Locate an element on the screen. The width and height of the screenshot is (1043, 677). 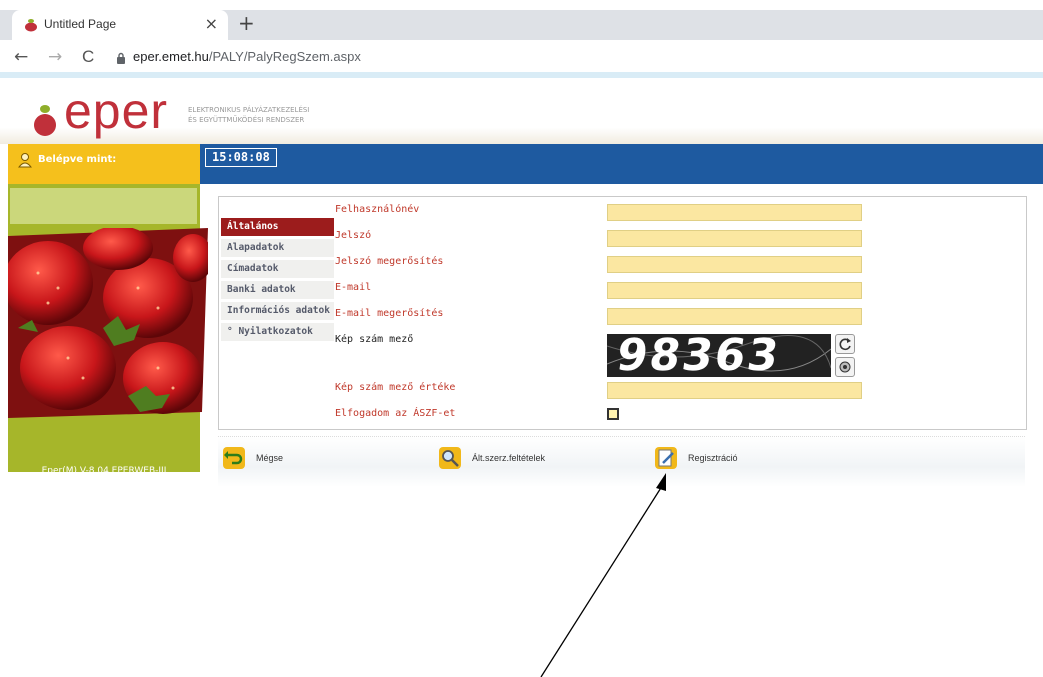
url-path: /PALY/PalyRegSzem.aspx is located at coordinates (284, 56).